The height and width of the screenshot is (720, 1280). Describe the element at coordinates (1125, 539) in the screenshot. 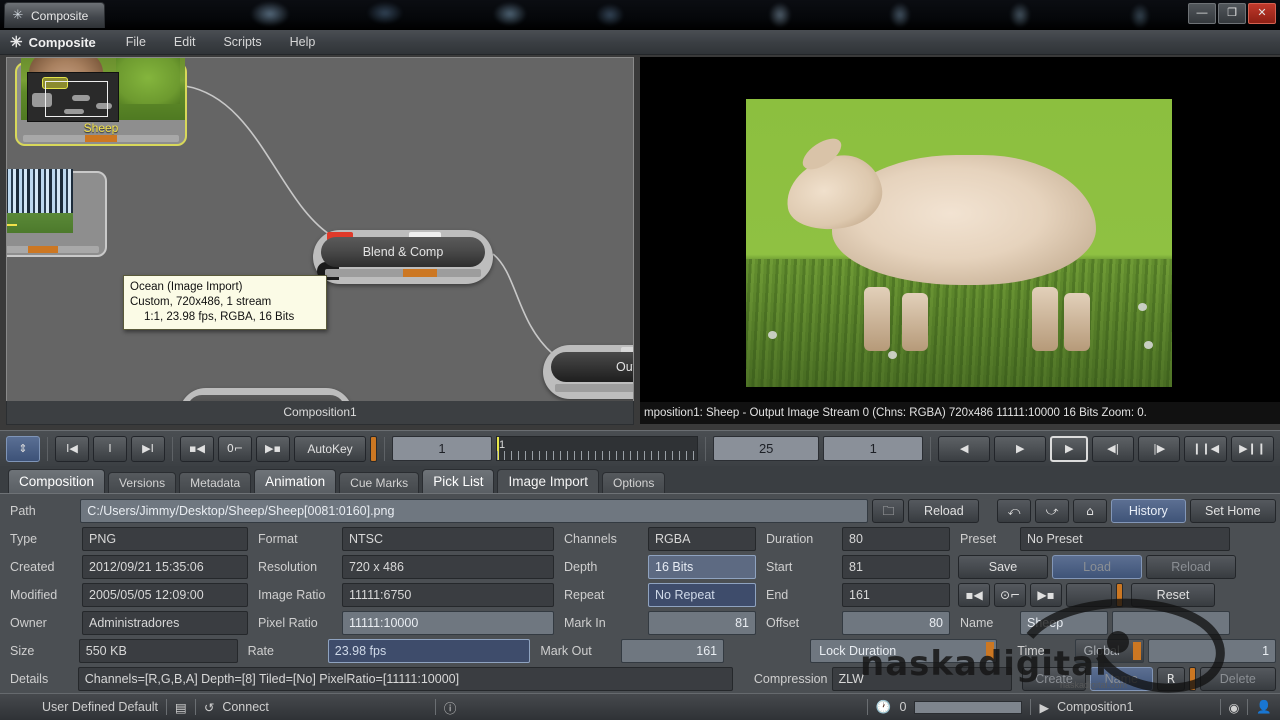

I see `preset-field: No Preset` at that location.